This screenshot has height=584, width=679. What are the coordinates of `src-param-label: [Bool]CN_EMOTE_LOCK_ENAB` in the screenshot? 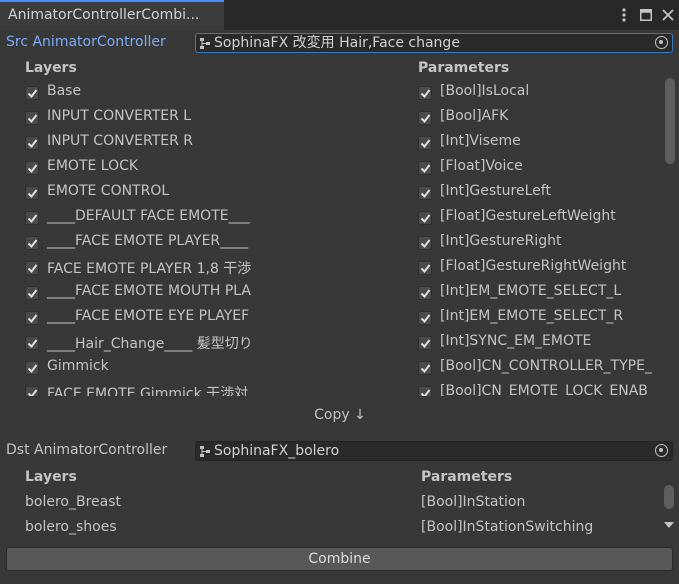 It's located at (544, 389).